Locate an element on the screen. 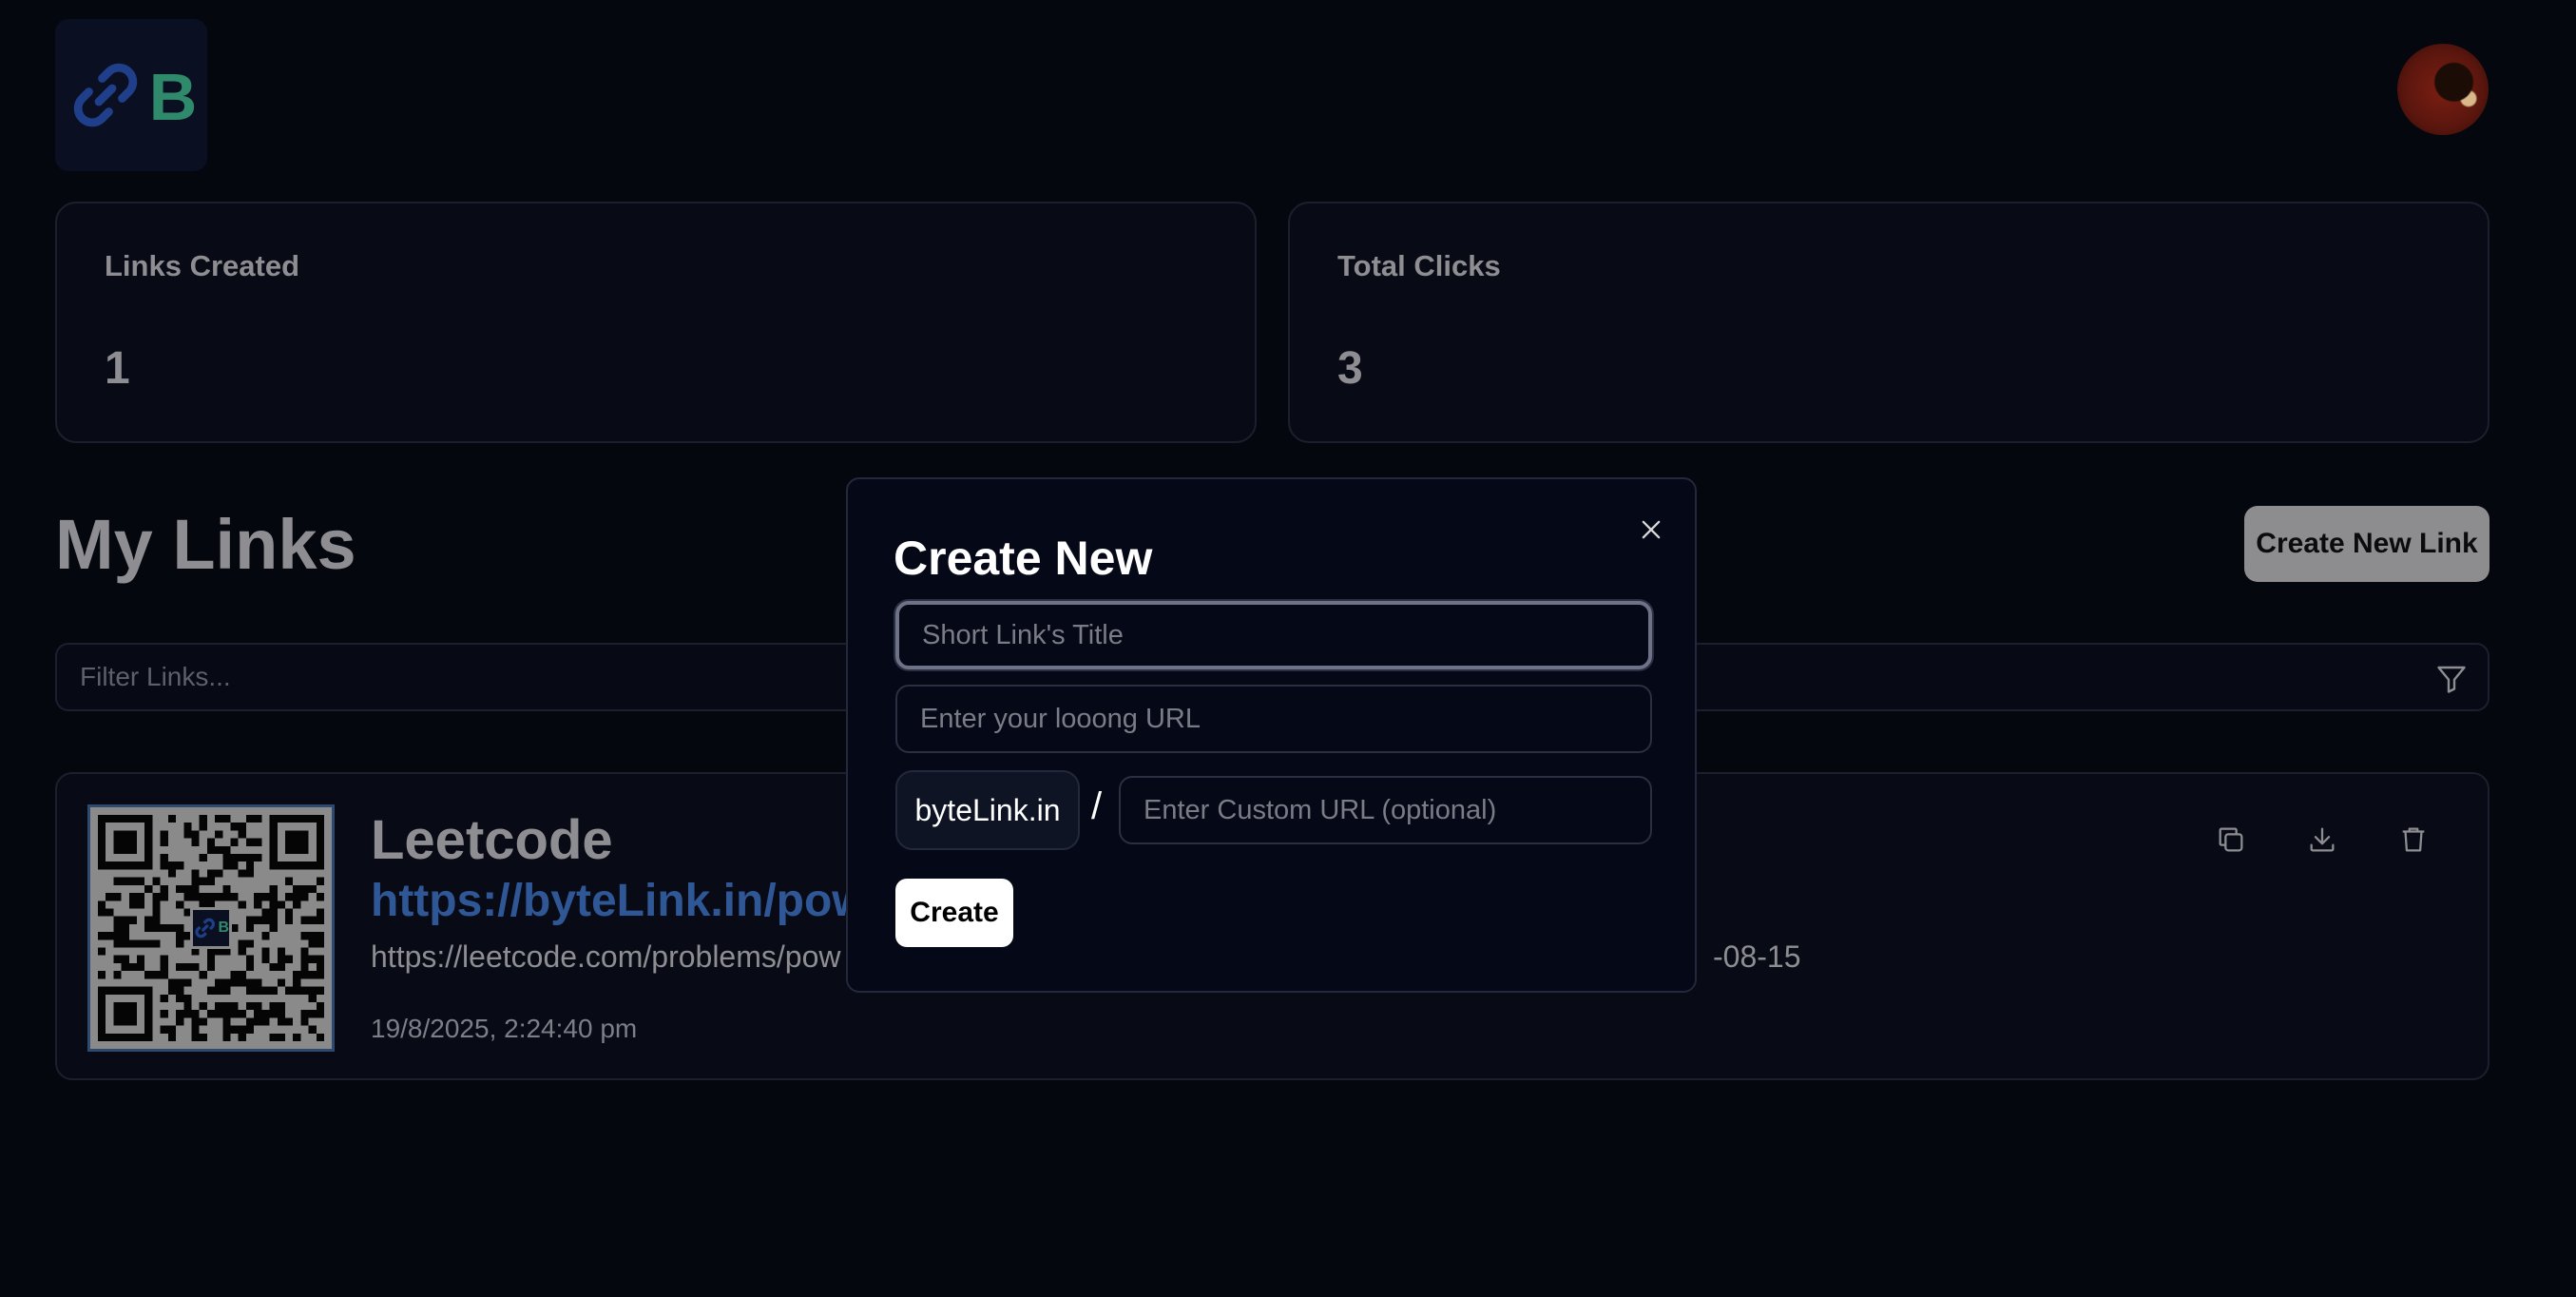  create-link-modal: Create New byteLink.in / Create is located at coordinates (1271, 735).